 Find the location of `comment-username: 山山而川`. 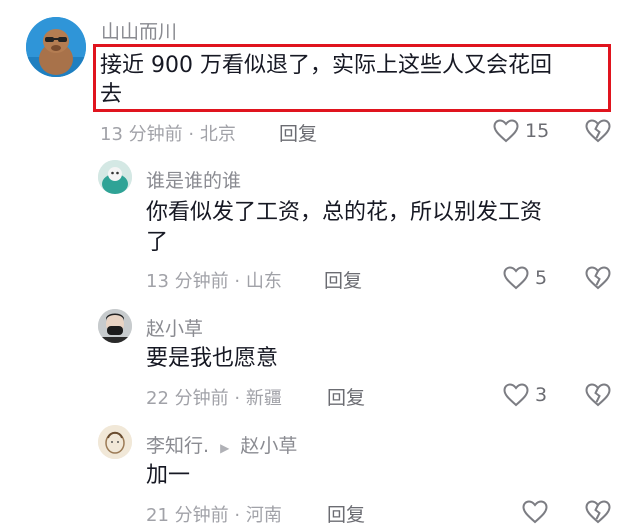

comment-username: 山山而川 is located at coordinates (139, 30).